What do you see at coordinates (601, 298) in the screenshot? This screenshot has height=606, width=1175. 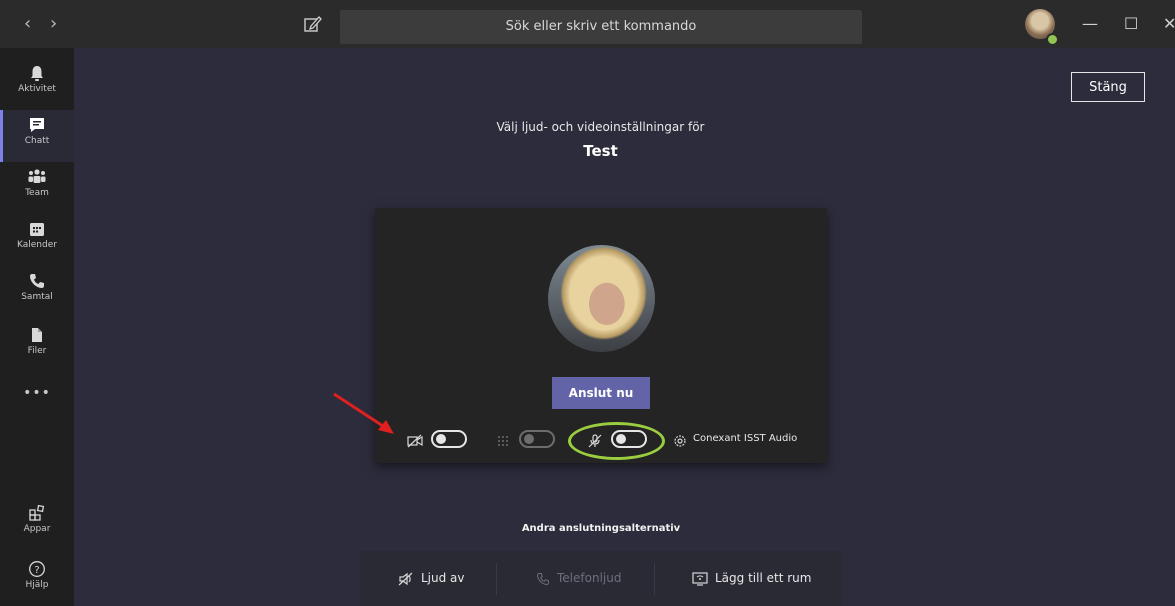 I see `user-photo` at bounding box center [601, 298].